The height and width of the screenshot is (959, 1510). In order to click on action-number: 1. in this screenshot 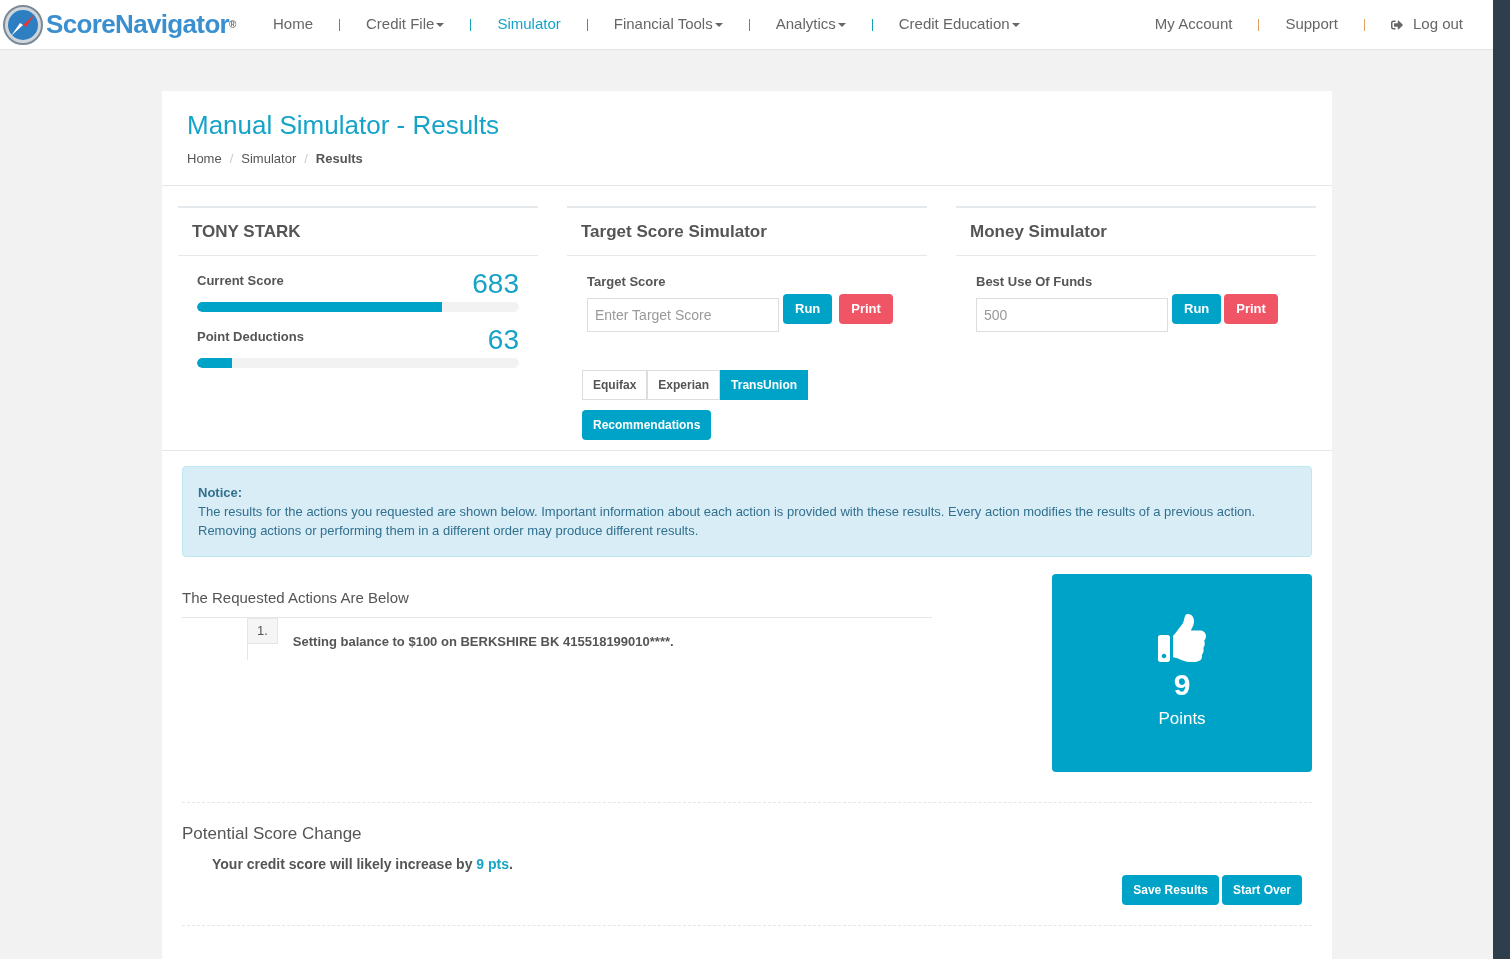, I will do `click(262, 631)`.